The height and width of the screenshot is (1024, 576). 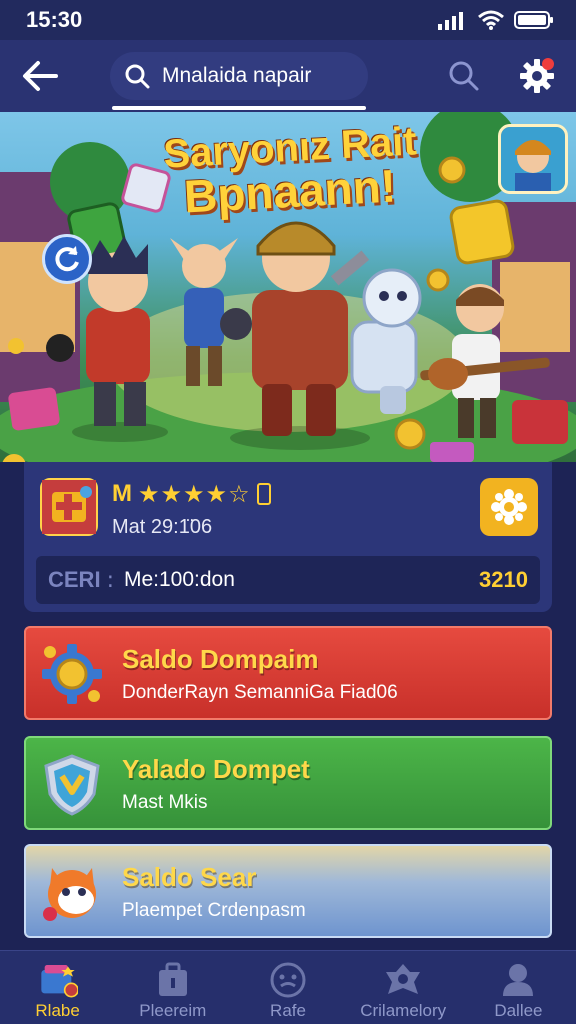 I want to click on star-rating: ★★★★☆, so click(x=194, y=494).